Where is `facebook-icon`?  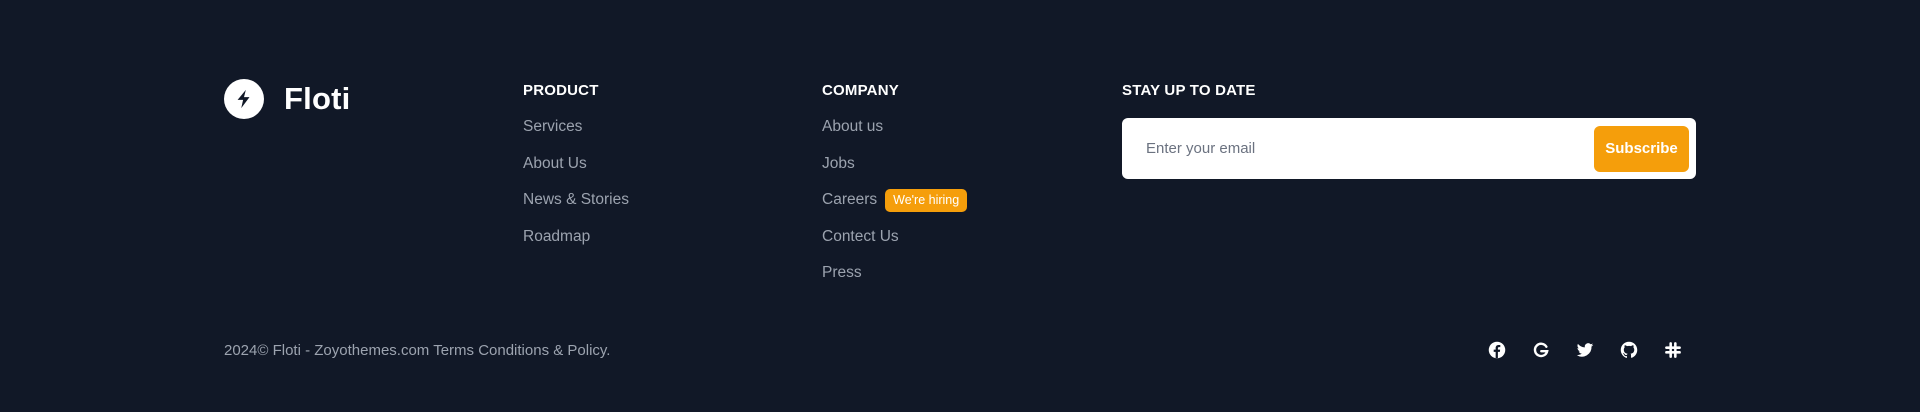
facebook-icon is located at coordinates (1497, 350).